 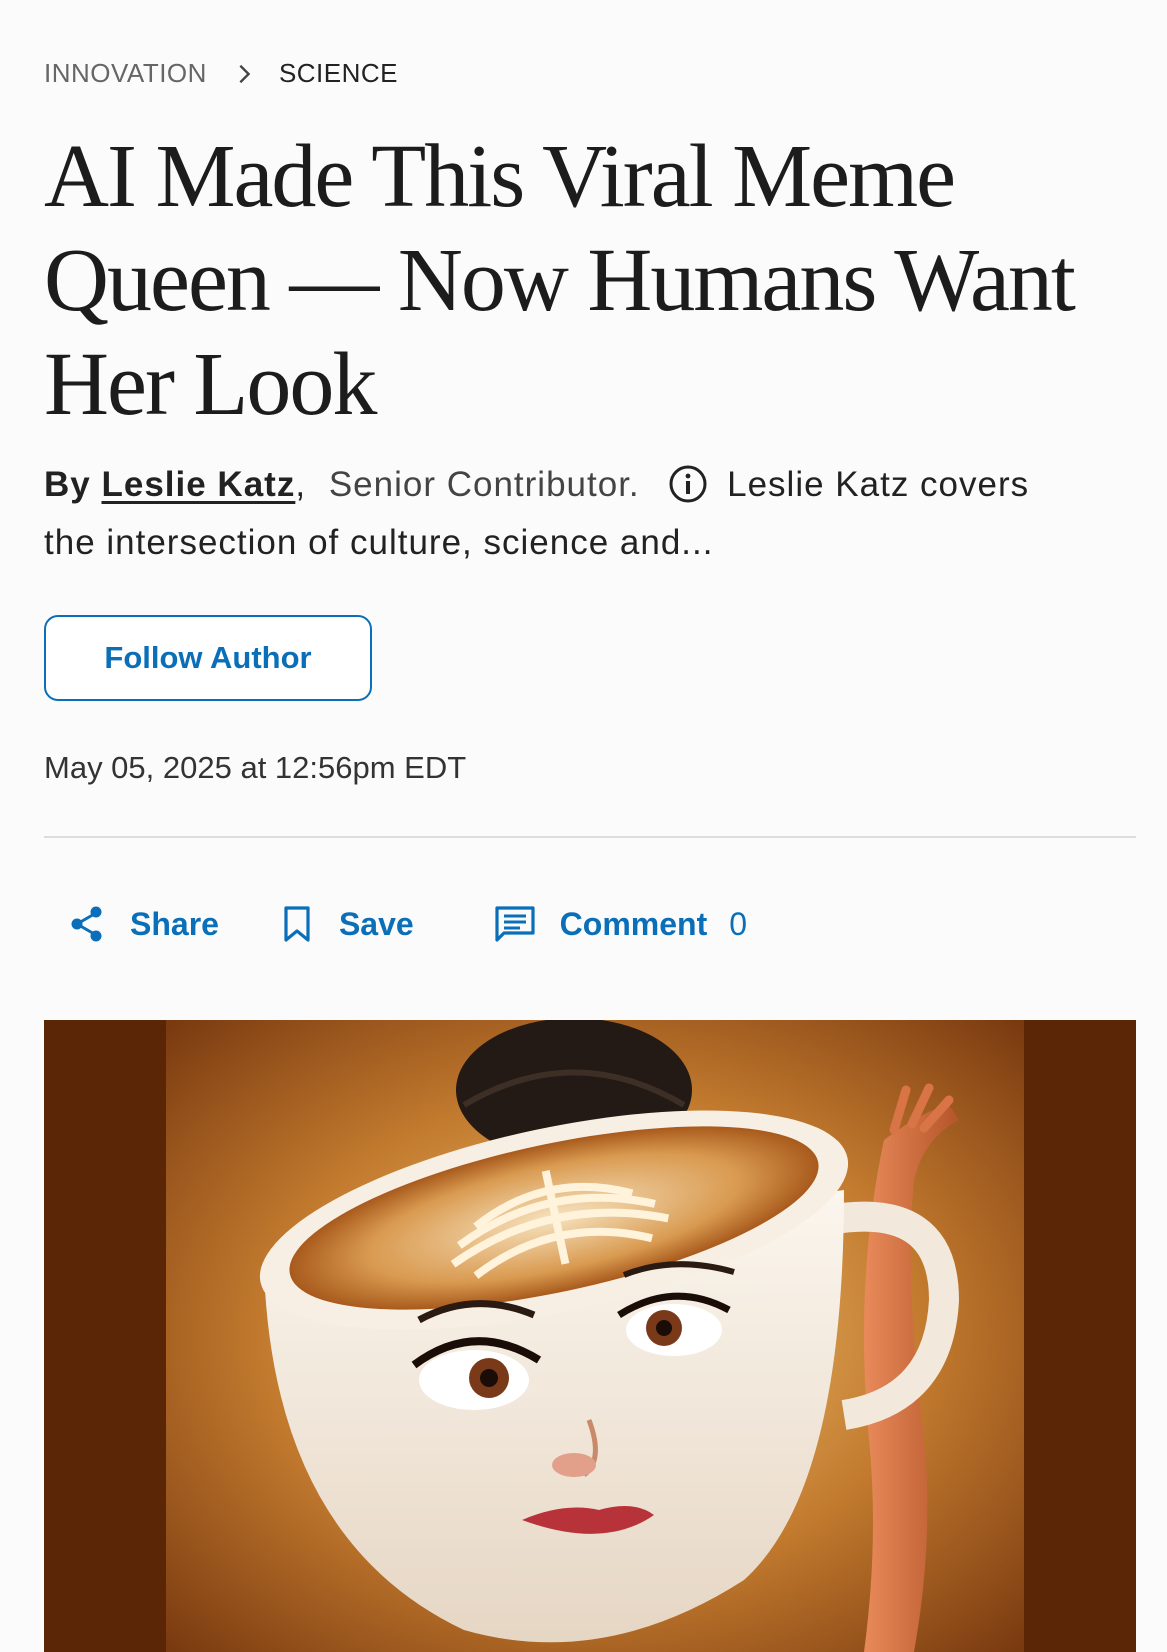 What do you see at coordinates (86, 924) in the screenshot?
I see `share-icon` at bounding box center [86, 924].